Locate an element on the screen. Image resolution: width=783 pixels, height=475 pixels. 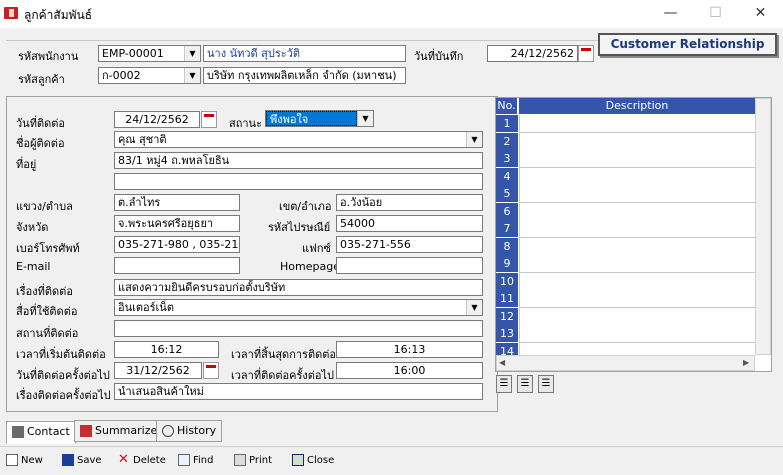
address-label: ที่อยู่ is located at coordinates (26, 164).